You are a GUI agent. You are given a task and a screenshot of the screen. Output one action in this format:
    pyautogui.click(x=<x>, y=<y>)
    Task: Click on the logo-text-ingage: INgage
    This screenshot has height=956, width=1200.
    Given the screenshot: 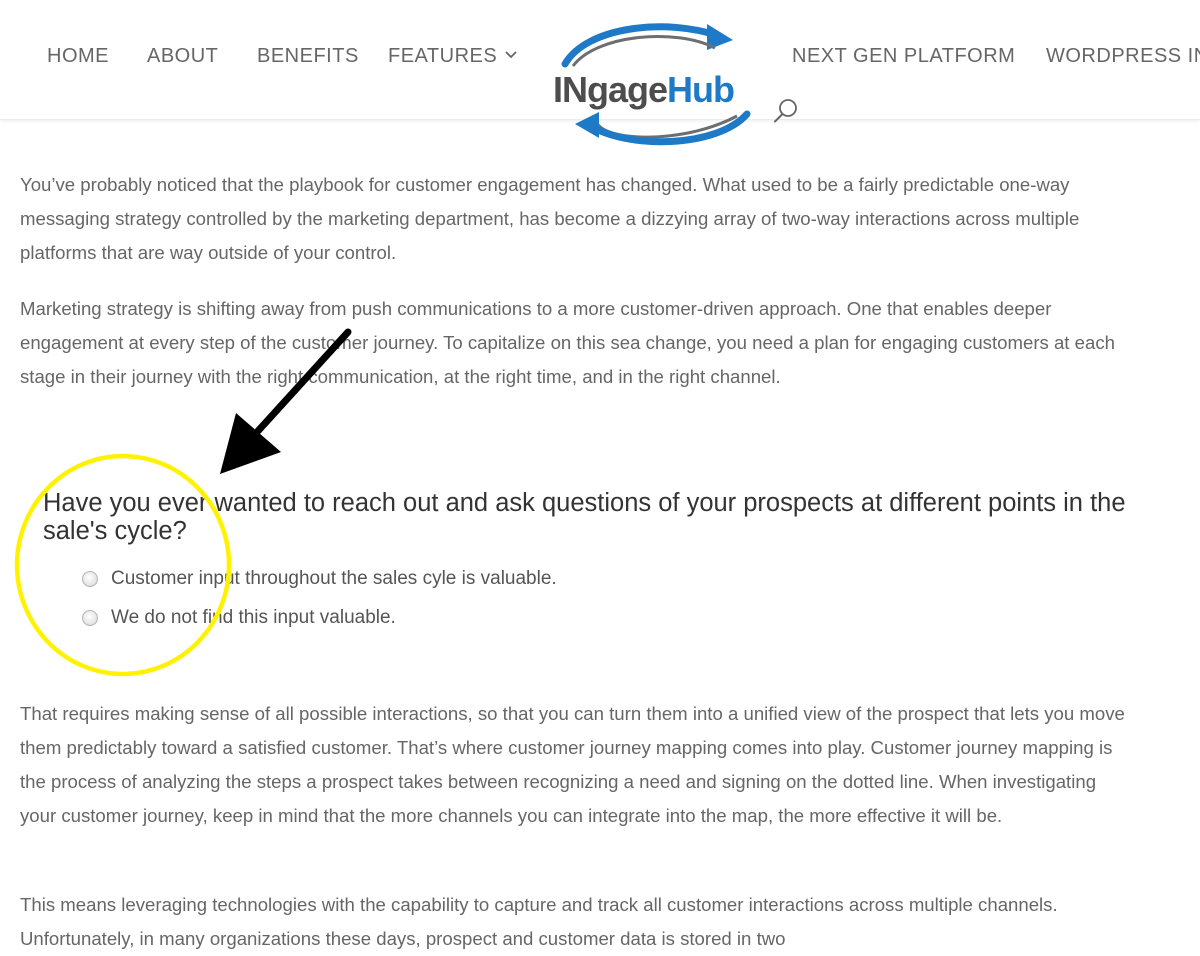 What is the action you would take?
    pyautogui.click(x=610, y=89)
    